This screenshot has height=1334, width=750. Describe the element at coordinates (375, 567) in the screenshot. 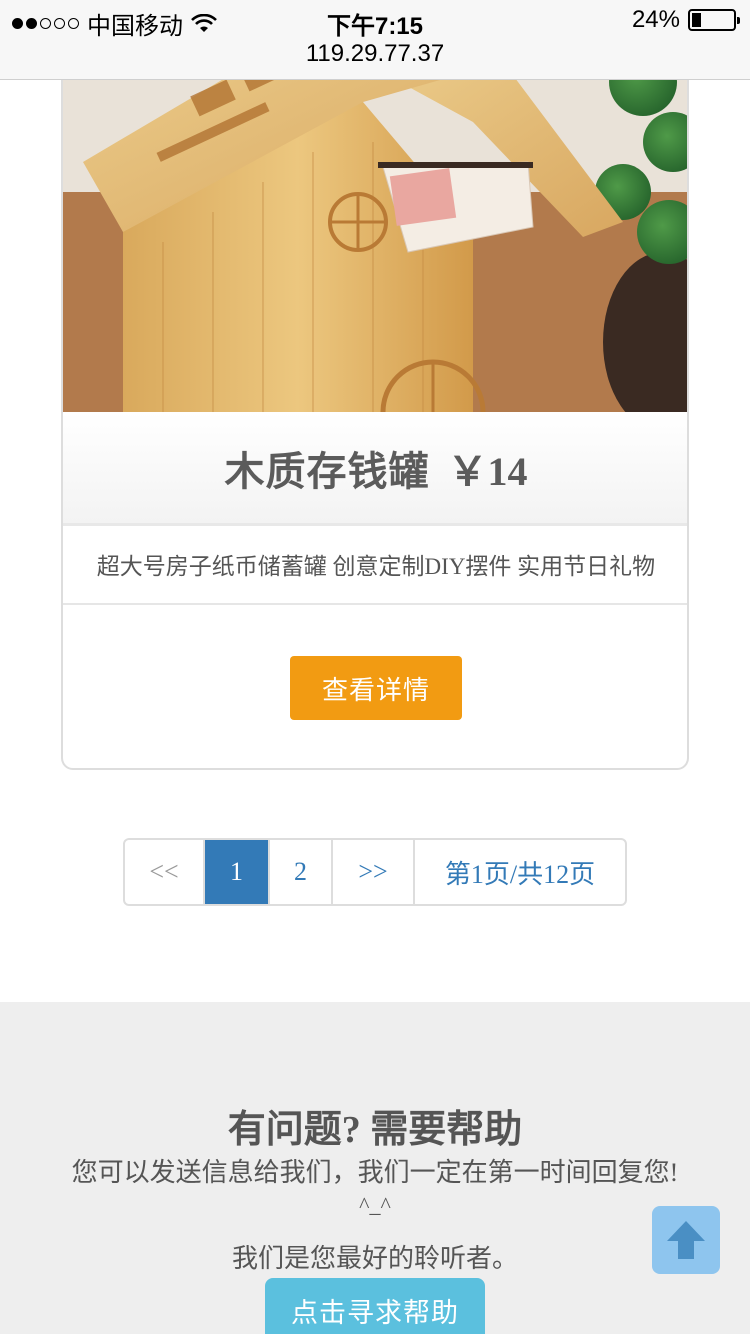

I see `product-description: 超大号房子纸币储蓄罐 创意定制DIY摆件 实用节日礼物` at that location.